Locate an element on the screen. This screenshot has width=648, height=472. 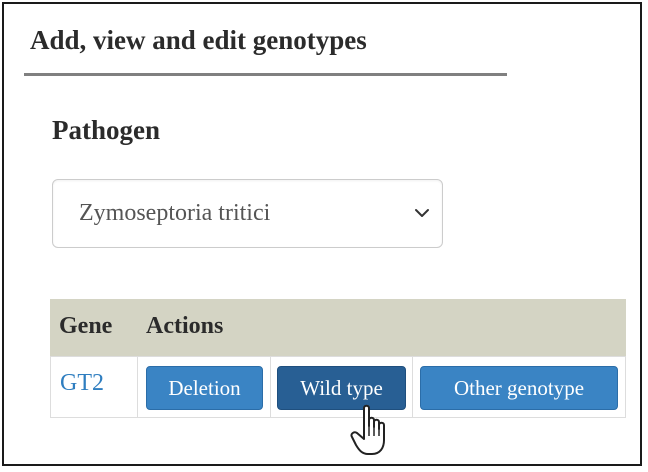
title-divider is located at coordinates (265, 74).